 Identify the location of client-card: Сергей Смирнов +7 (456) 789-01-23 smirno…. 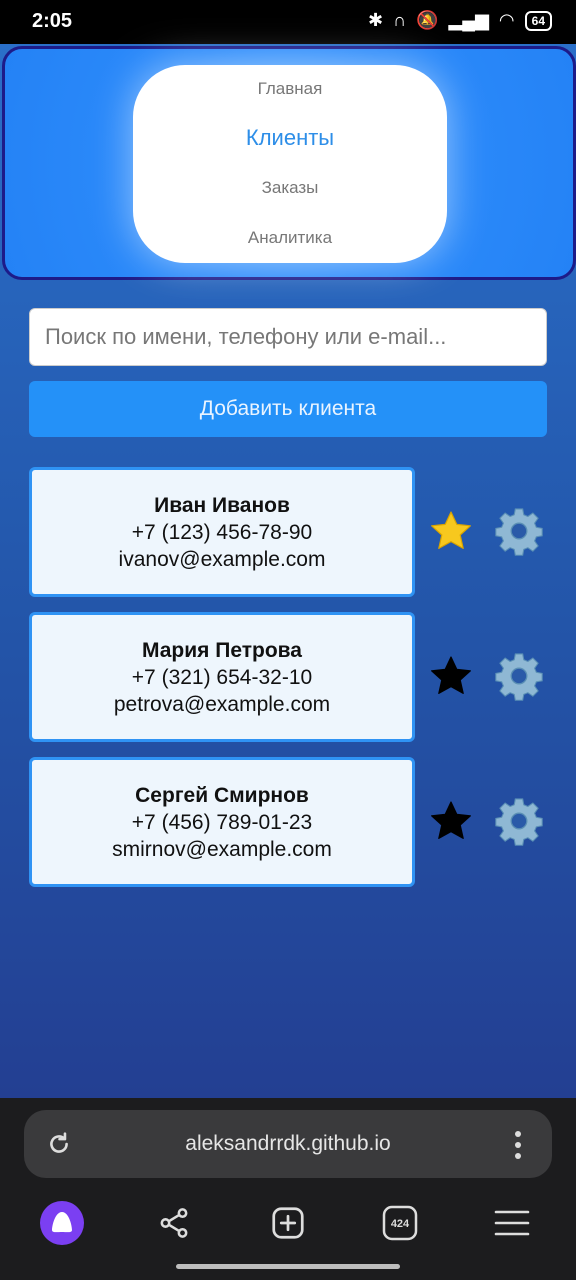
(222, 822).